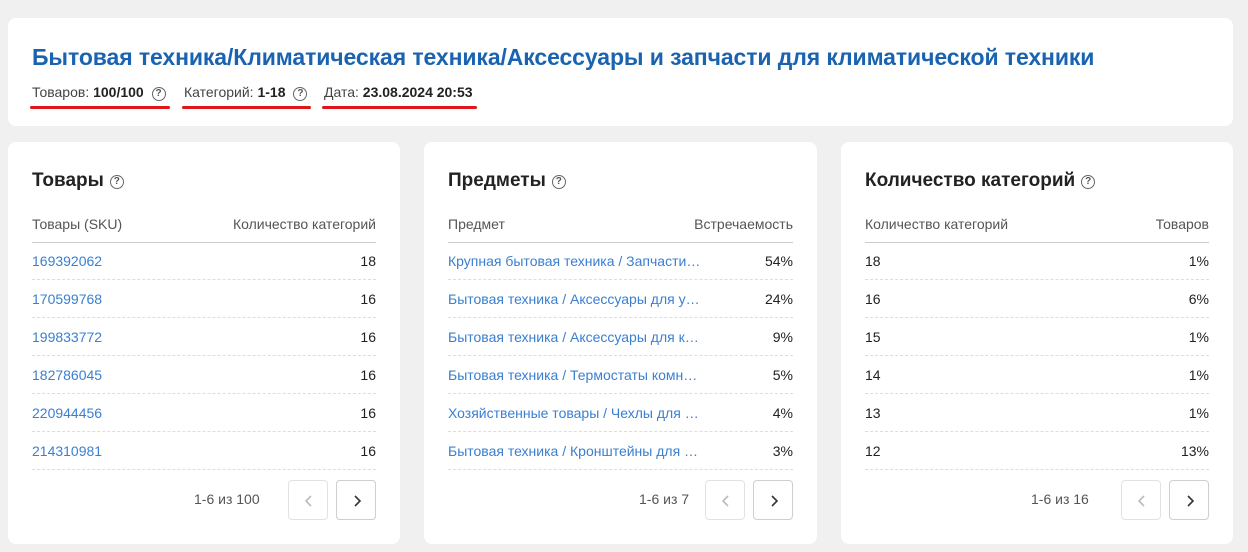  I want to click on table-row: 170599768 16, so click(204, 299).